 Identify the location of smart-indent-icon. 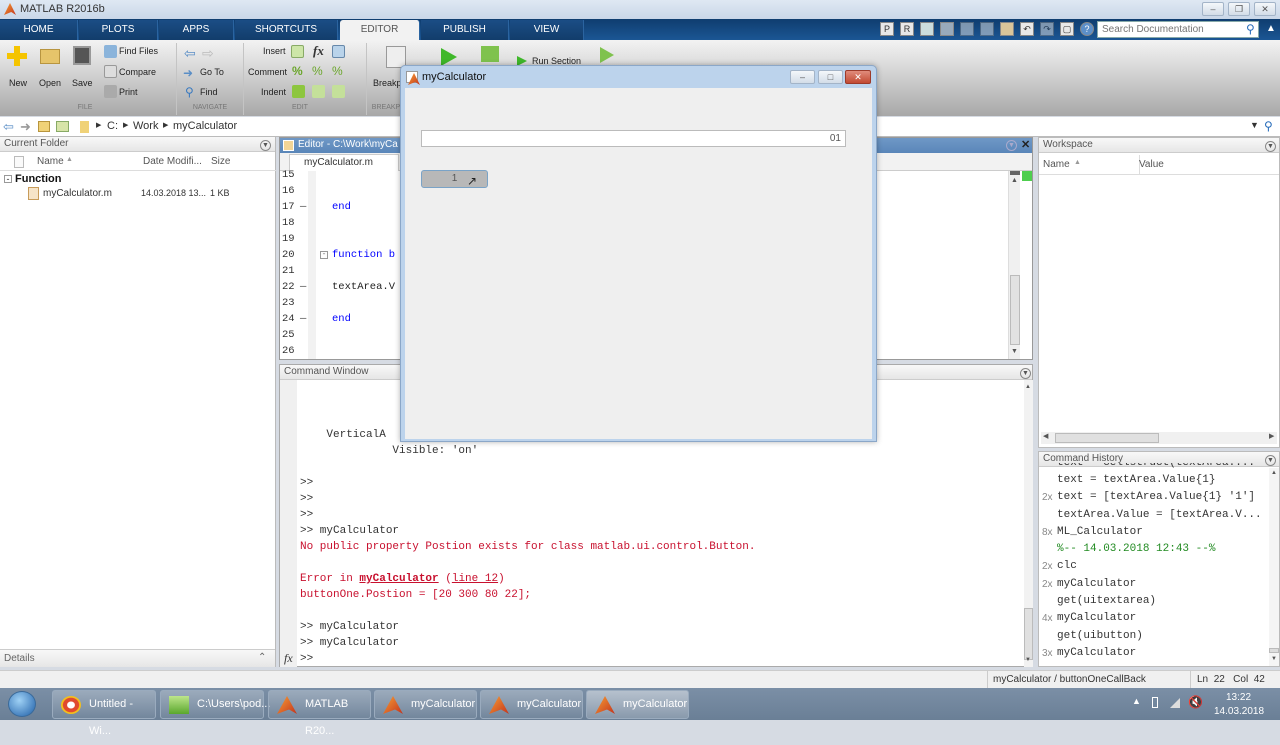
(298, 91).